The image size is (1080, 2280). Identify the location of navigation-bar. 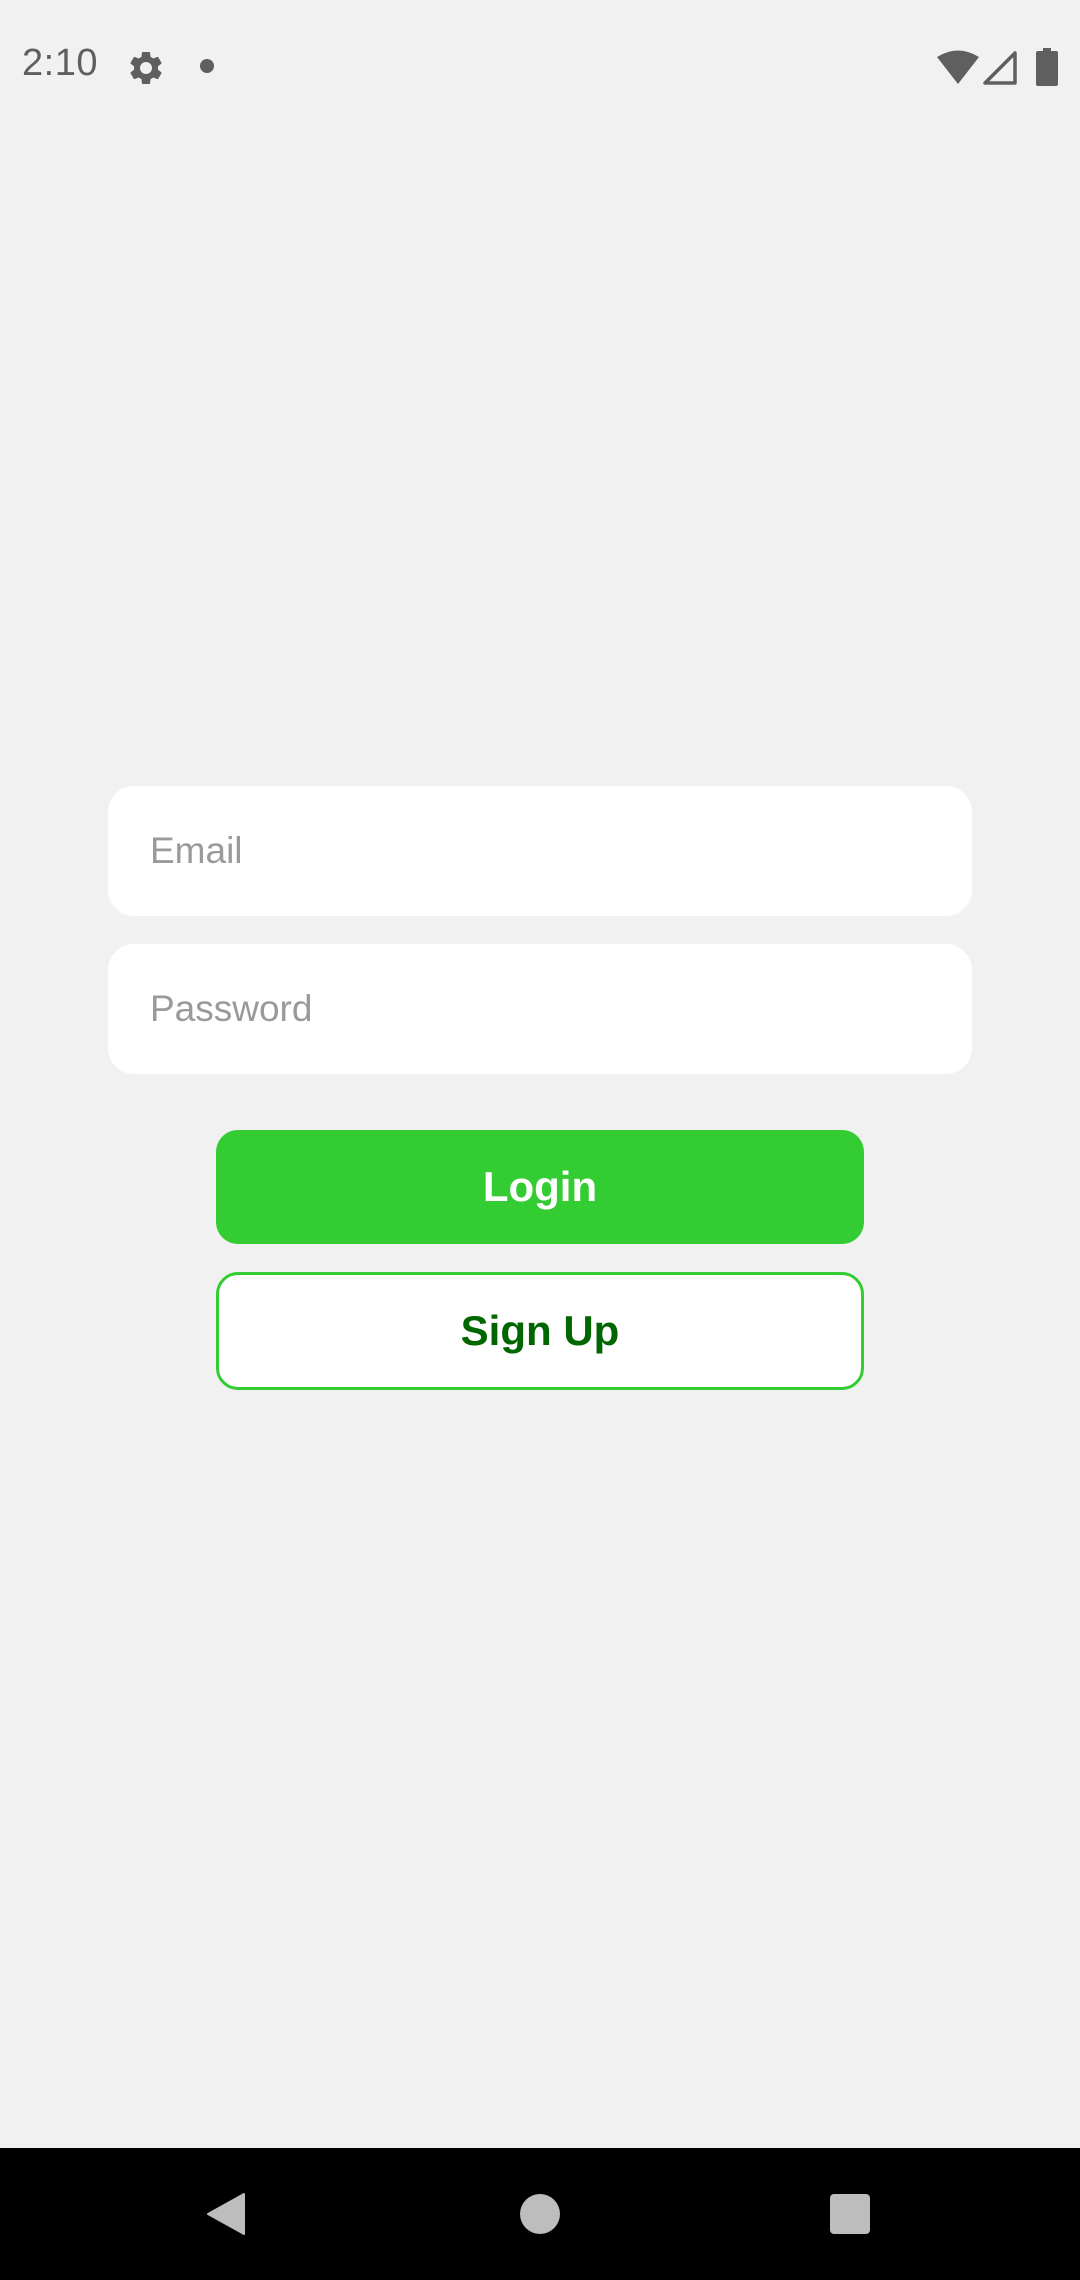
(540, 2214).